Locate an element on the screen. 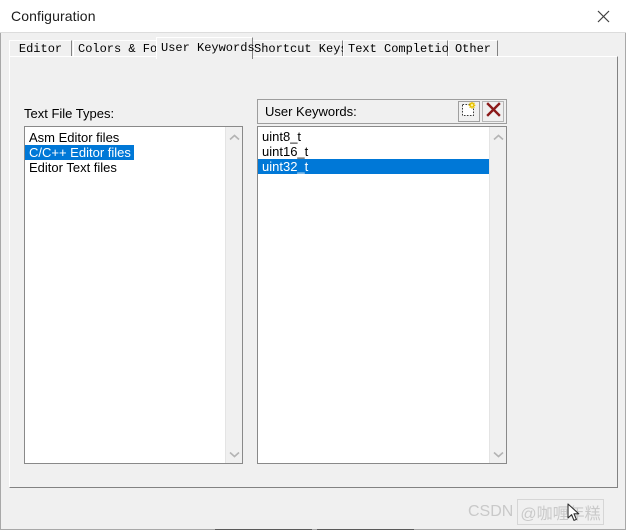 The width and height of the screenshot is (626, 530). close-icon is located at coordinates (603, 16).